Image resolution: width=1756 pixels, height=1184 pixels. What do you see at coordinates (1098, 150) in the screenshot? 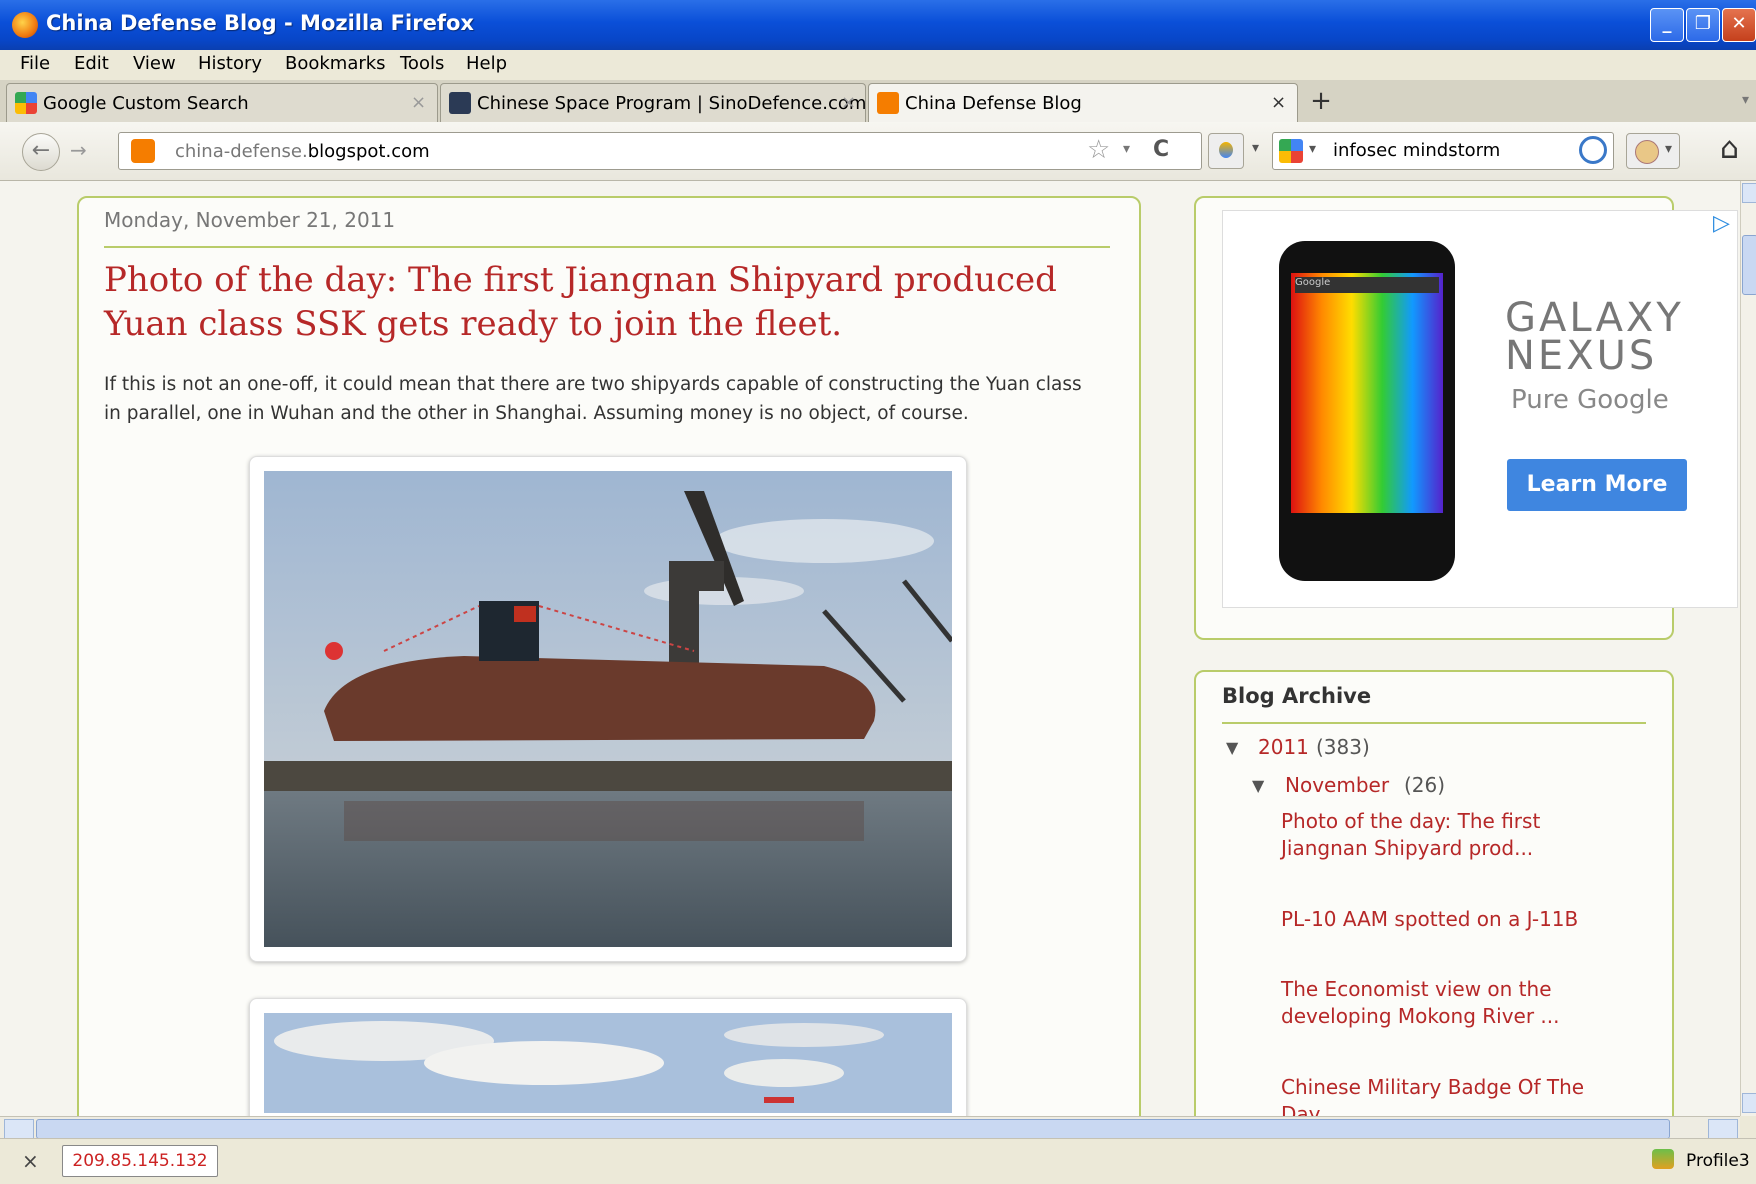
I see `bookmark-star-icon: ☆` at bounding box center [1098, 150].